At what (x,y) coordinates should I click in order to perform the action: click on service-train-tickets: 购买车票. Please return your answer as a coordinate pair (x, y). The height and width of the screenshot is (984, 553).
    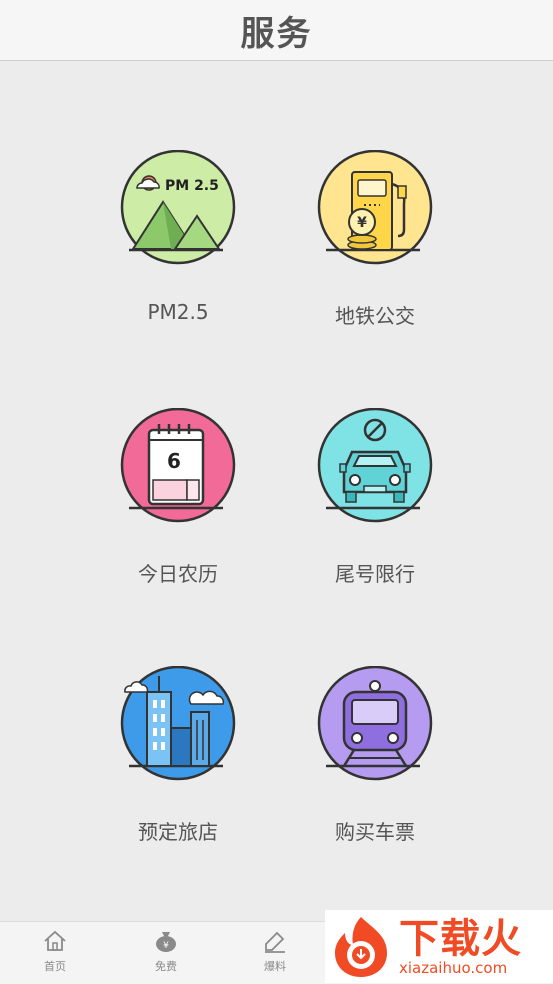
    Looking at the image, I should click on (375, 766).